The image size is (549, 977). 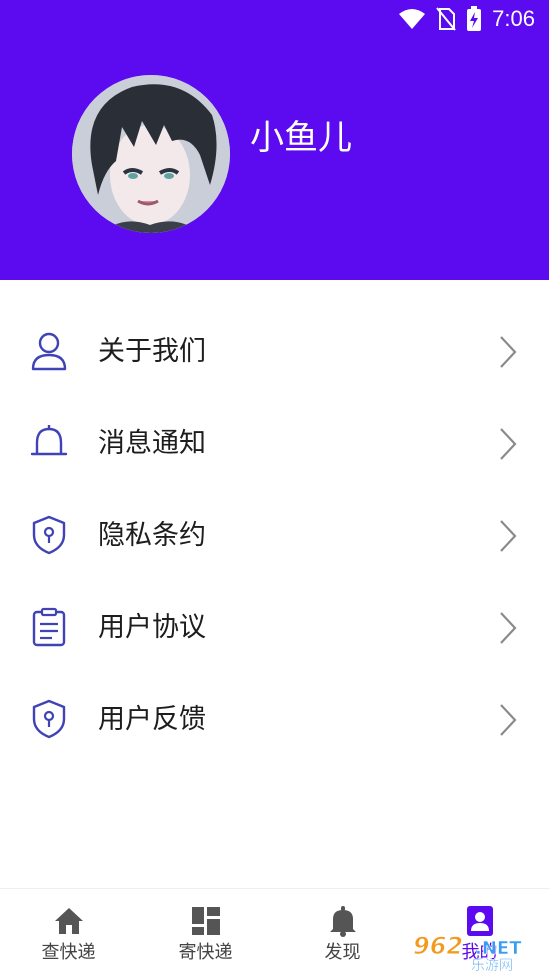 I want to click on tab-send-express: 寄快递, so click(x=205, y=933).